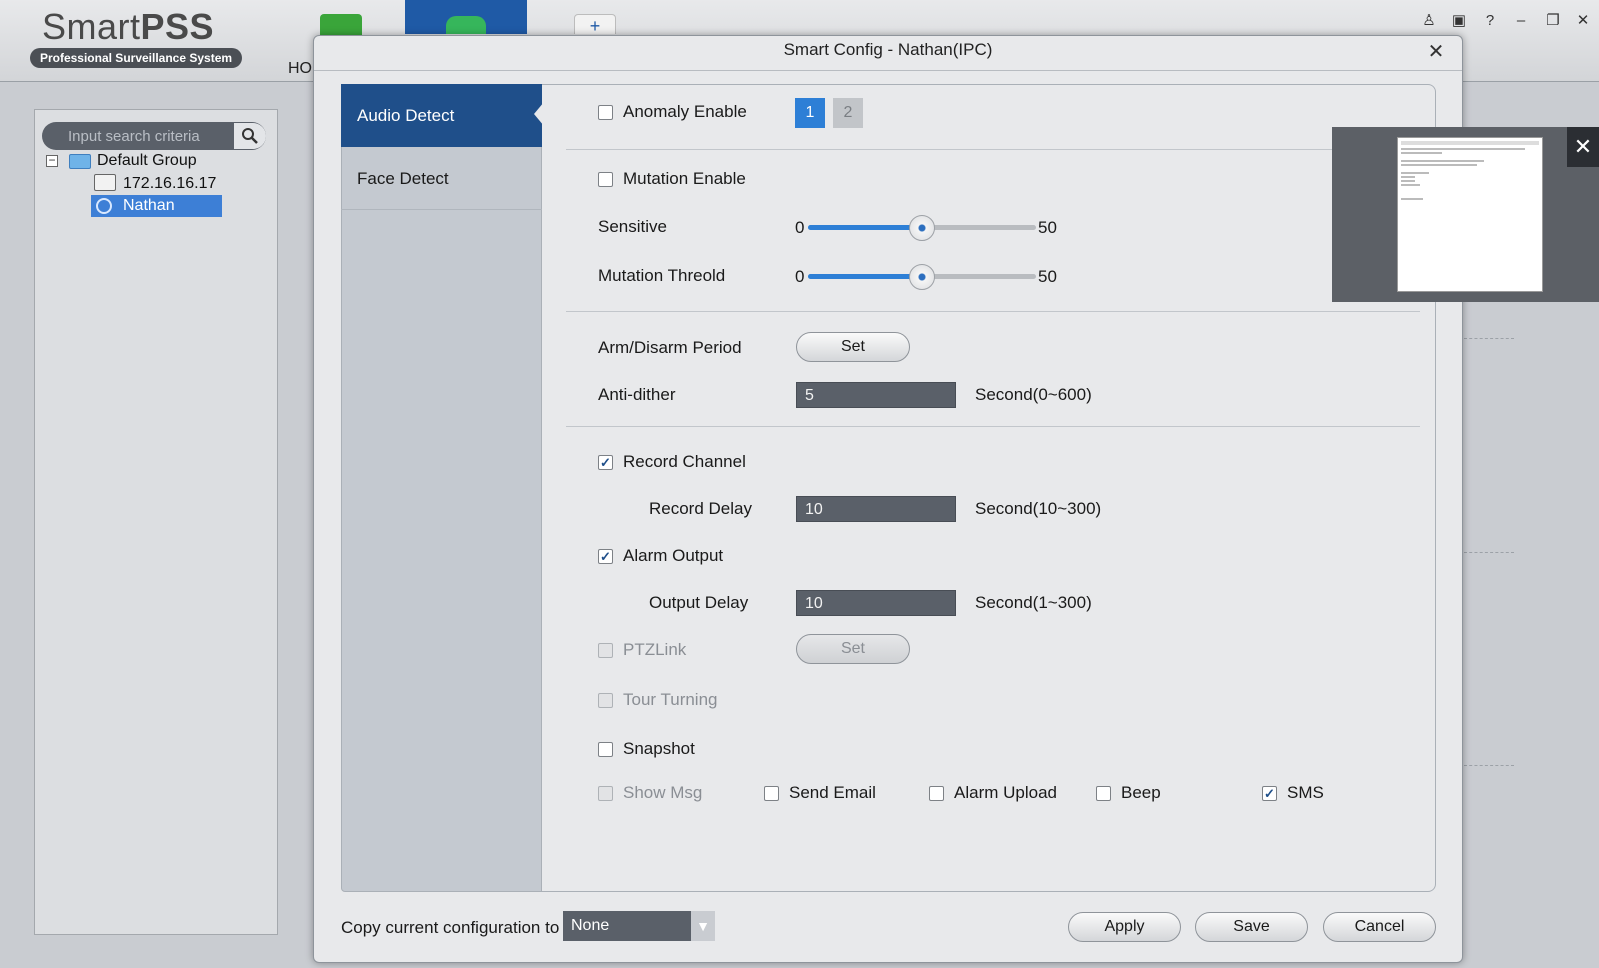 The height and width of the screenshot is (968, 1599). I want to click on tour-turning-label: Tour Turning, so click(670, 699).